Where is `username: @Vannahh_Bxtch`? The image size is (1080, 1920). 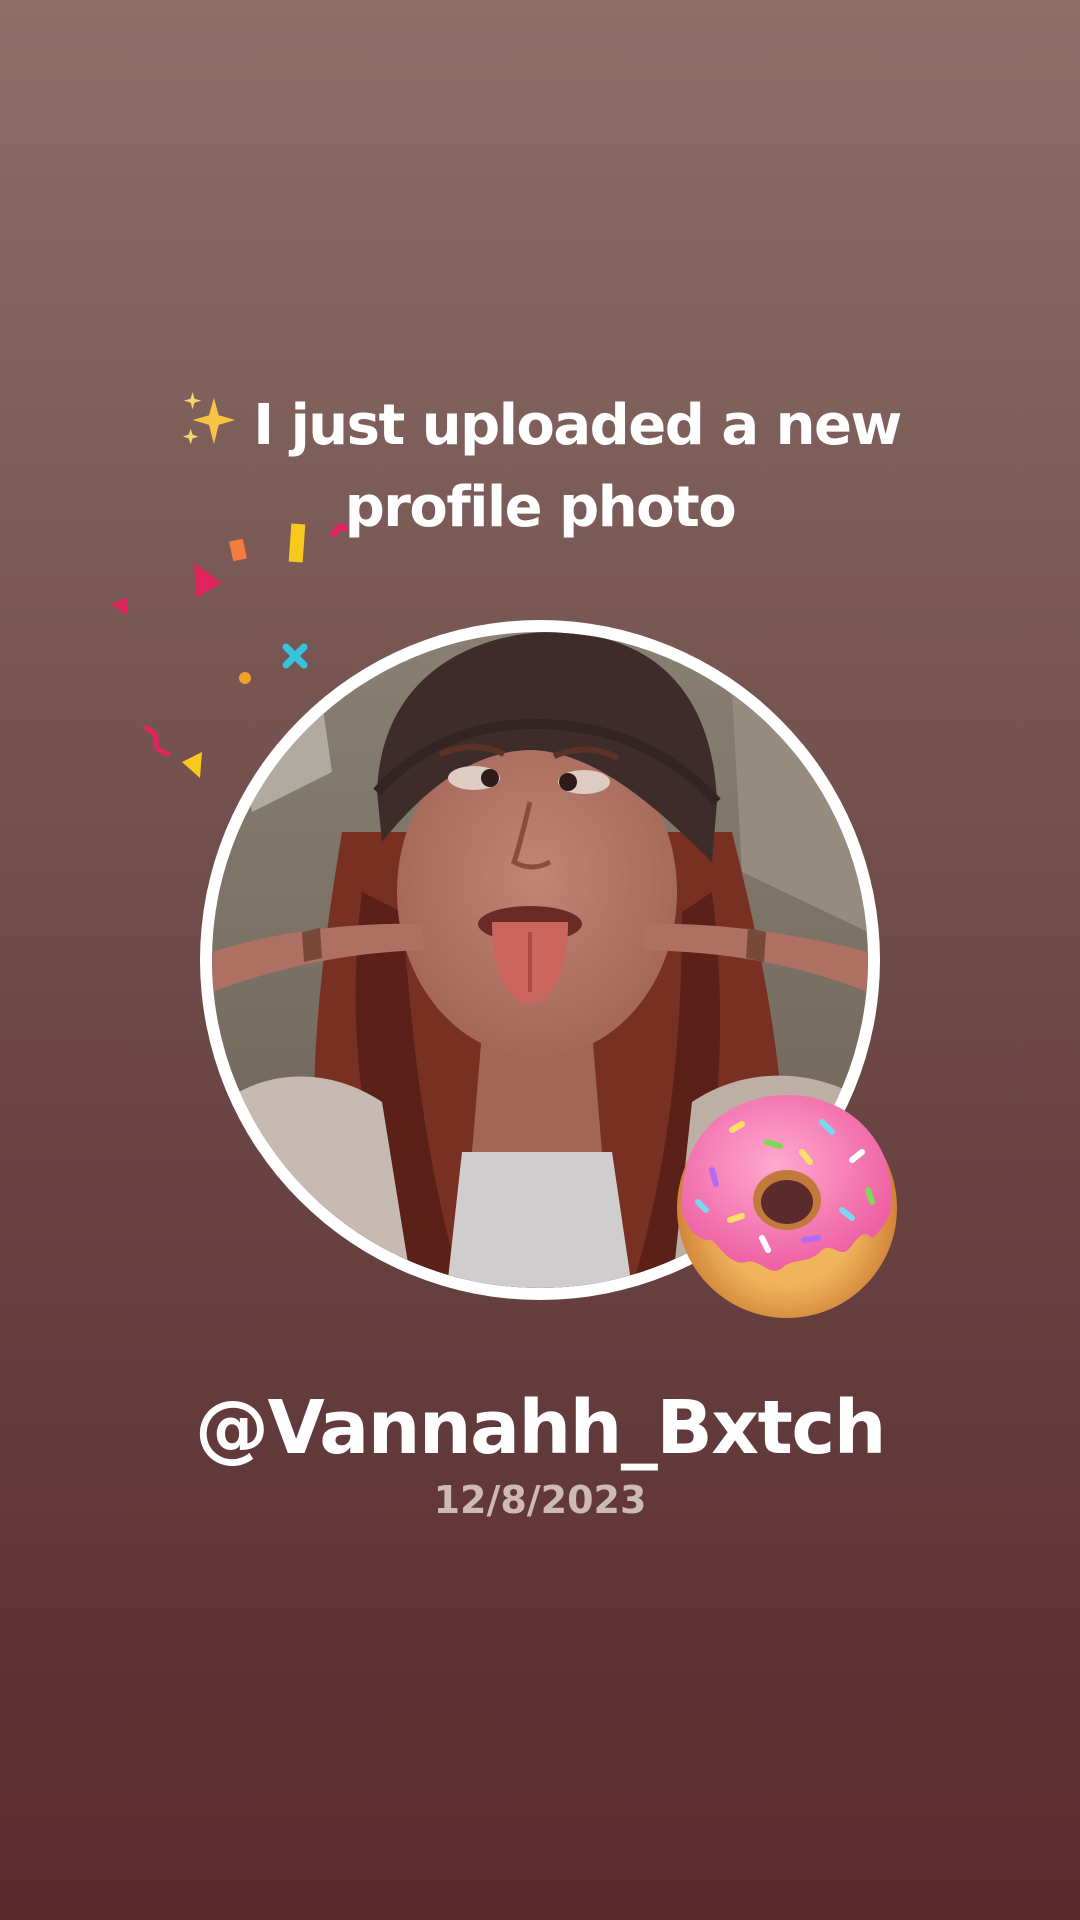 username: @Vannahh_Bxtch is located at coordinates (540, 1428).